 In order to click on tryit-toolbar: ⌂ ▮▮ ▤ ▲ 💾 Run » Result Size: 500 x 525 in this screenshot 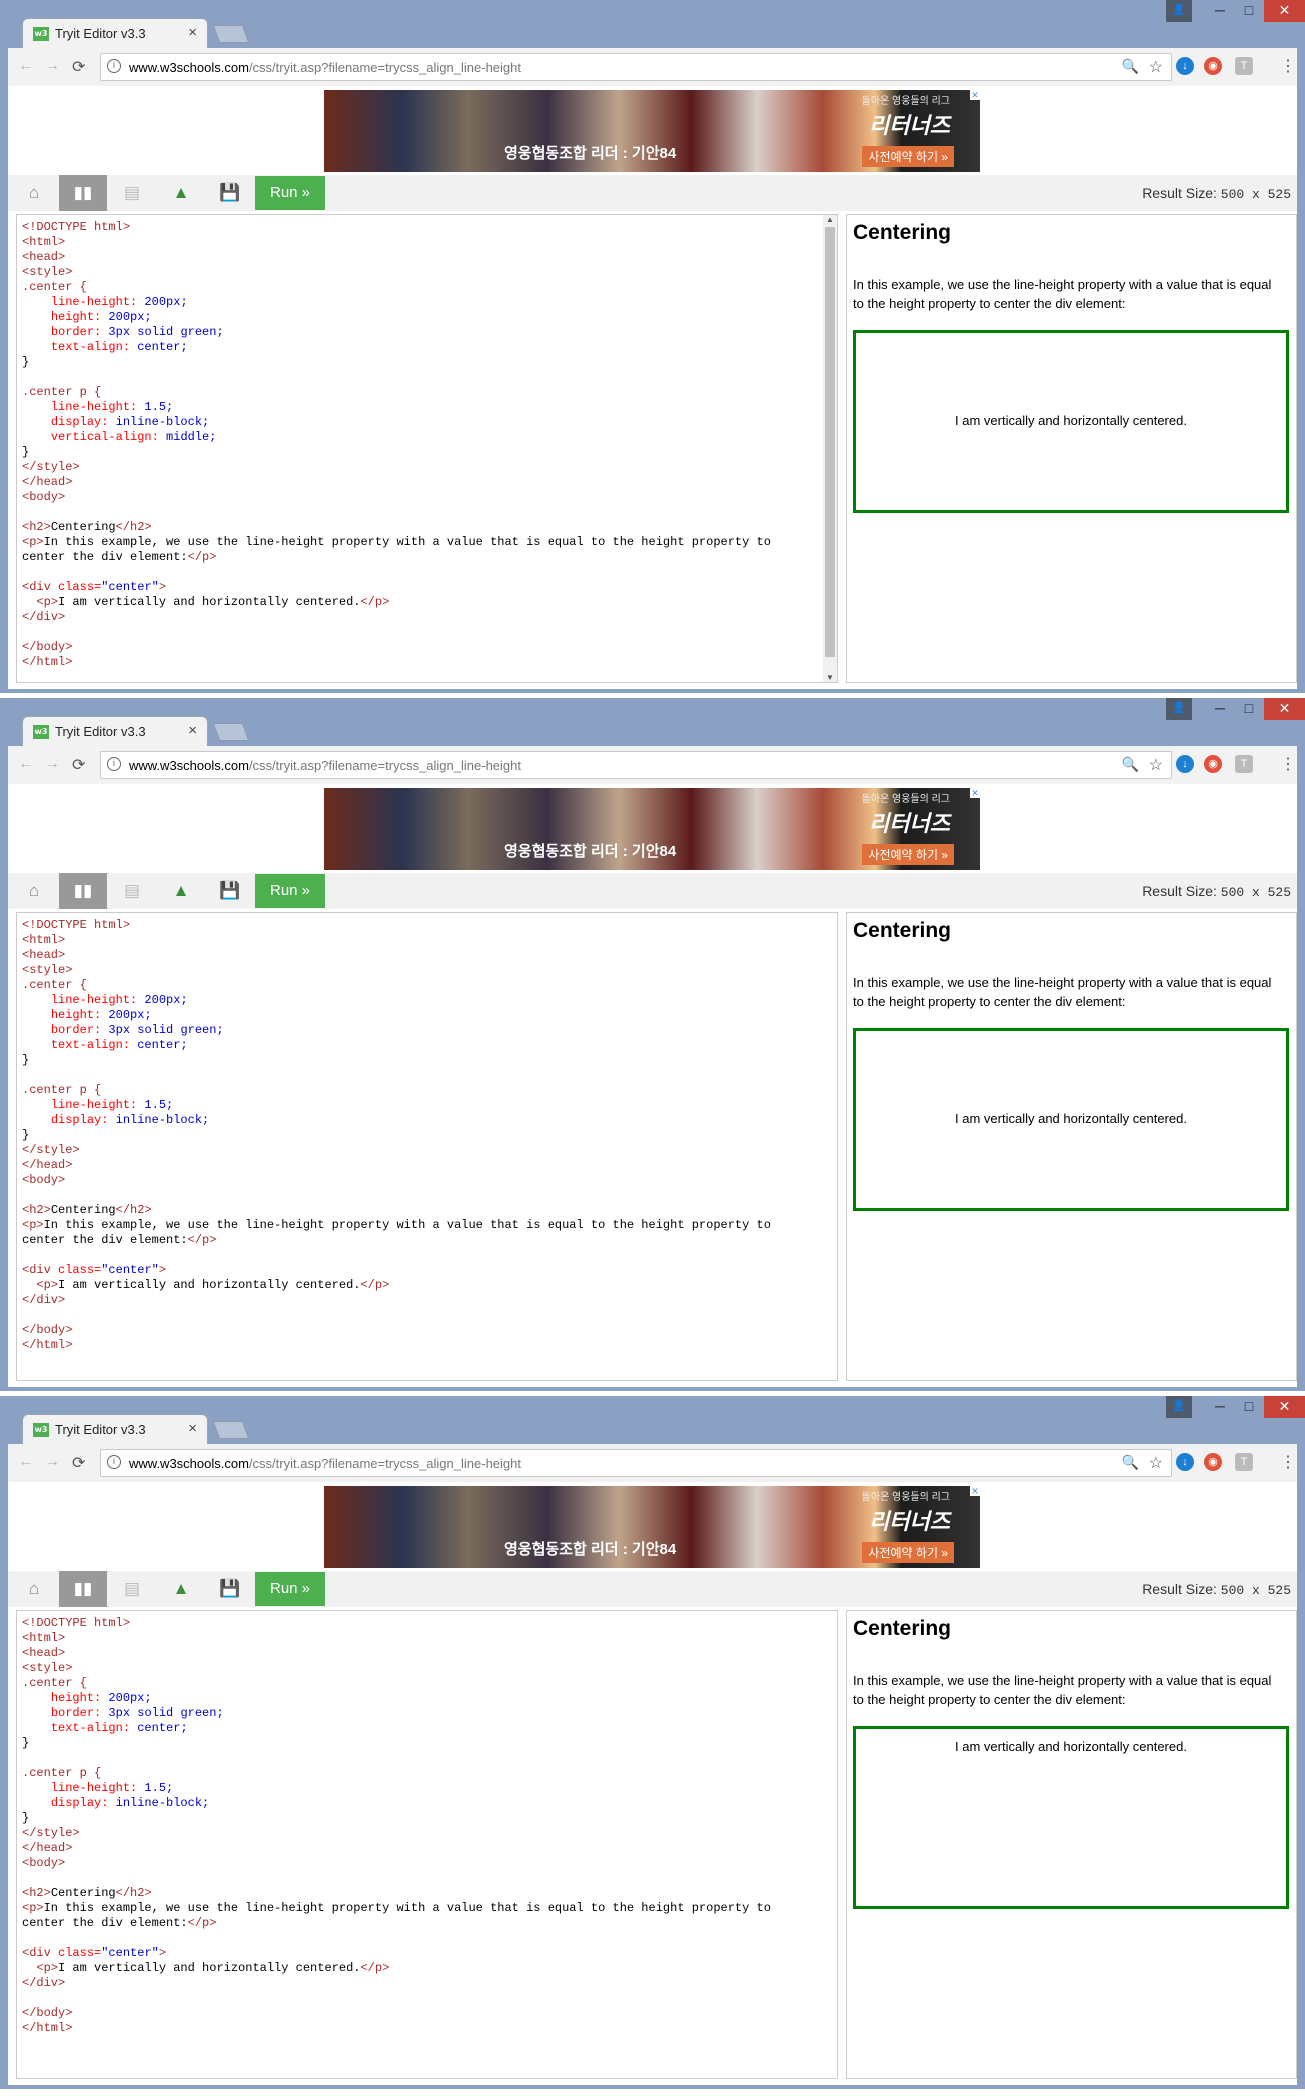, I will do `click(652, 193)`.